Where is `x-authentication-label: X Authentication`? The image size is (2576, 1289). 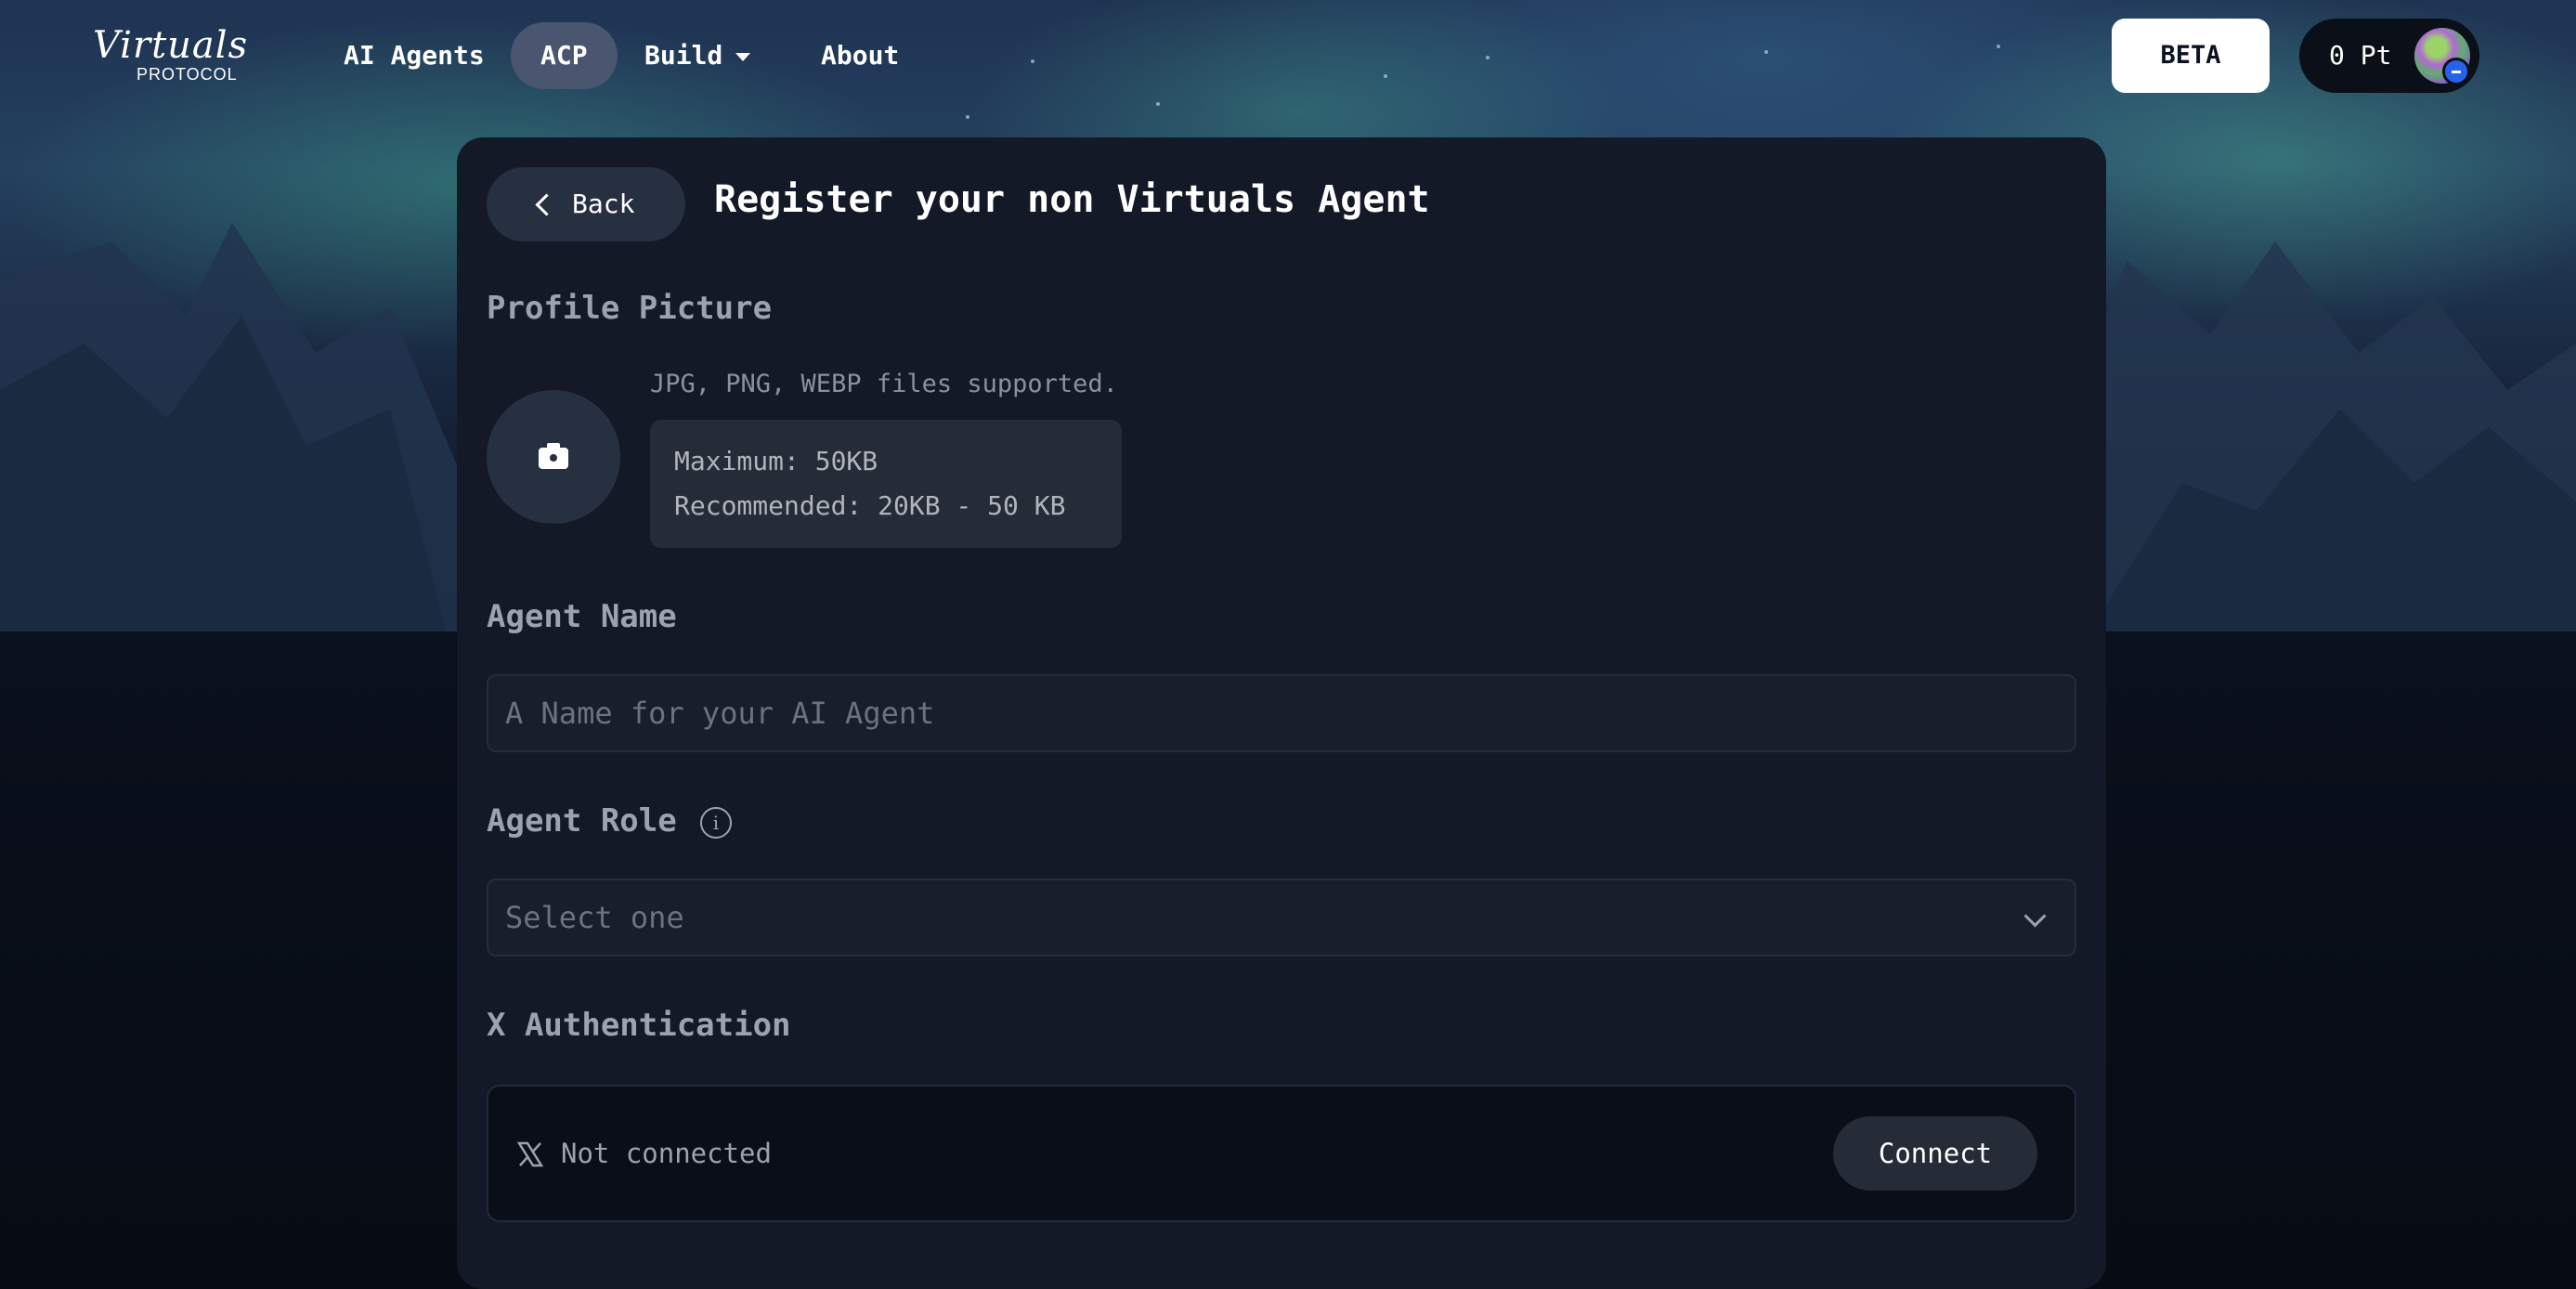 x-authentication-label: X Authentication is located at coordinates (639, 1025).